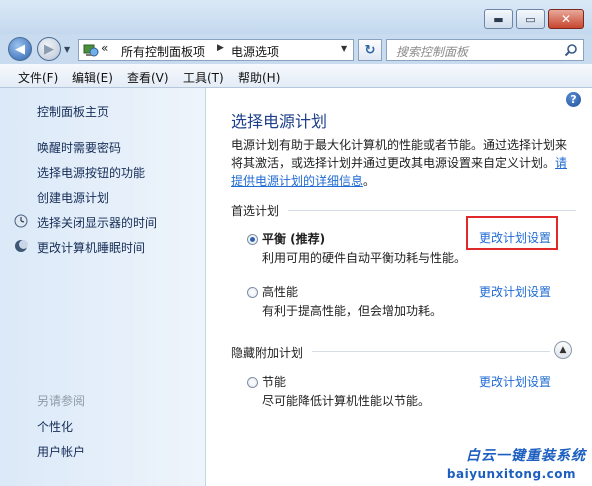  I want to click on watermark-url: baiyunxitong.com, so click(511, 474).